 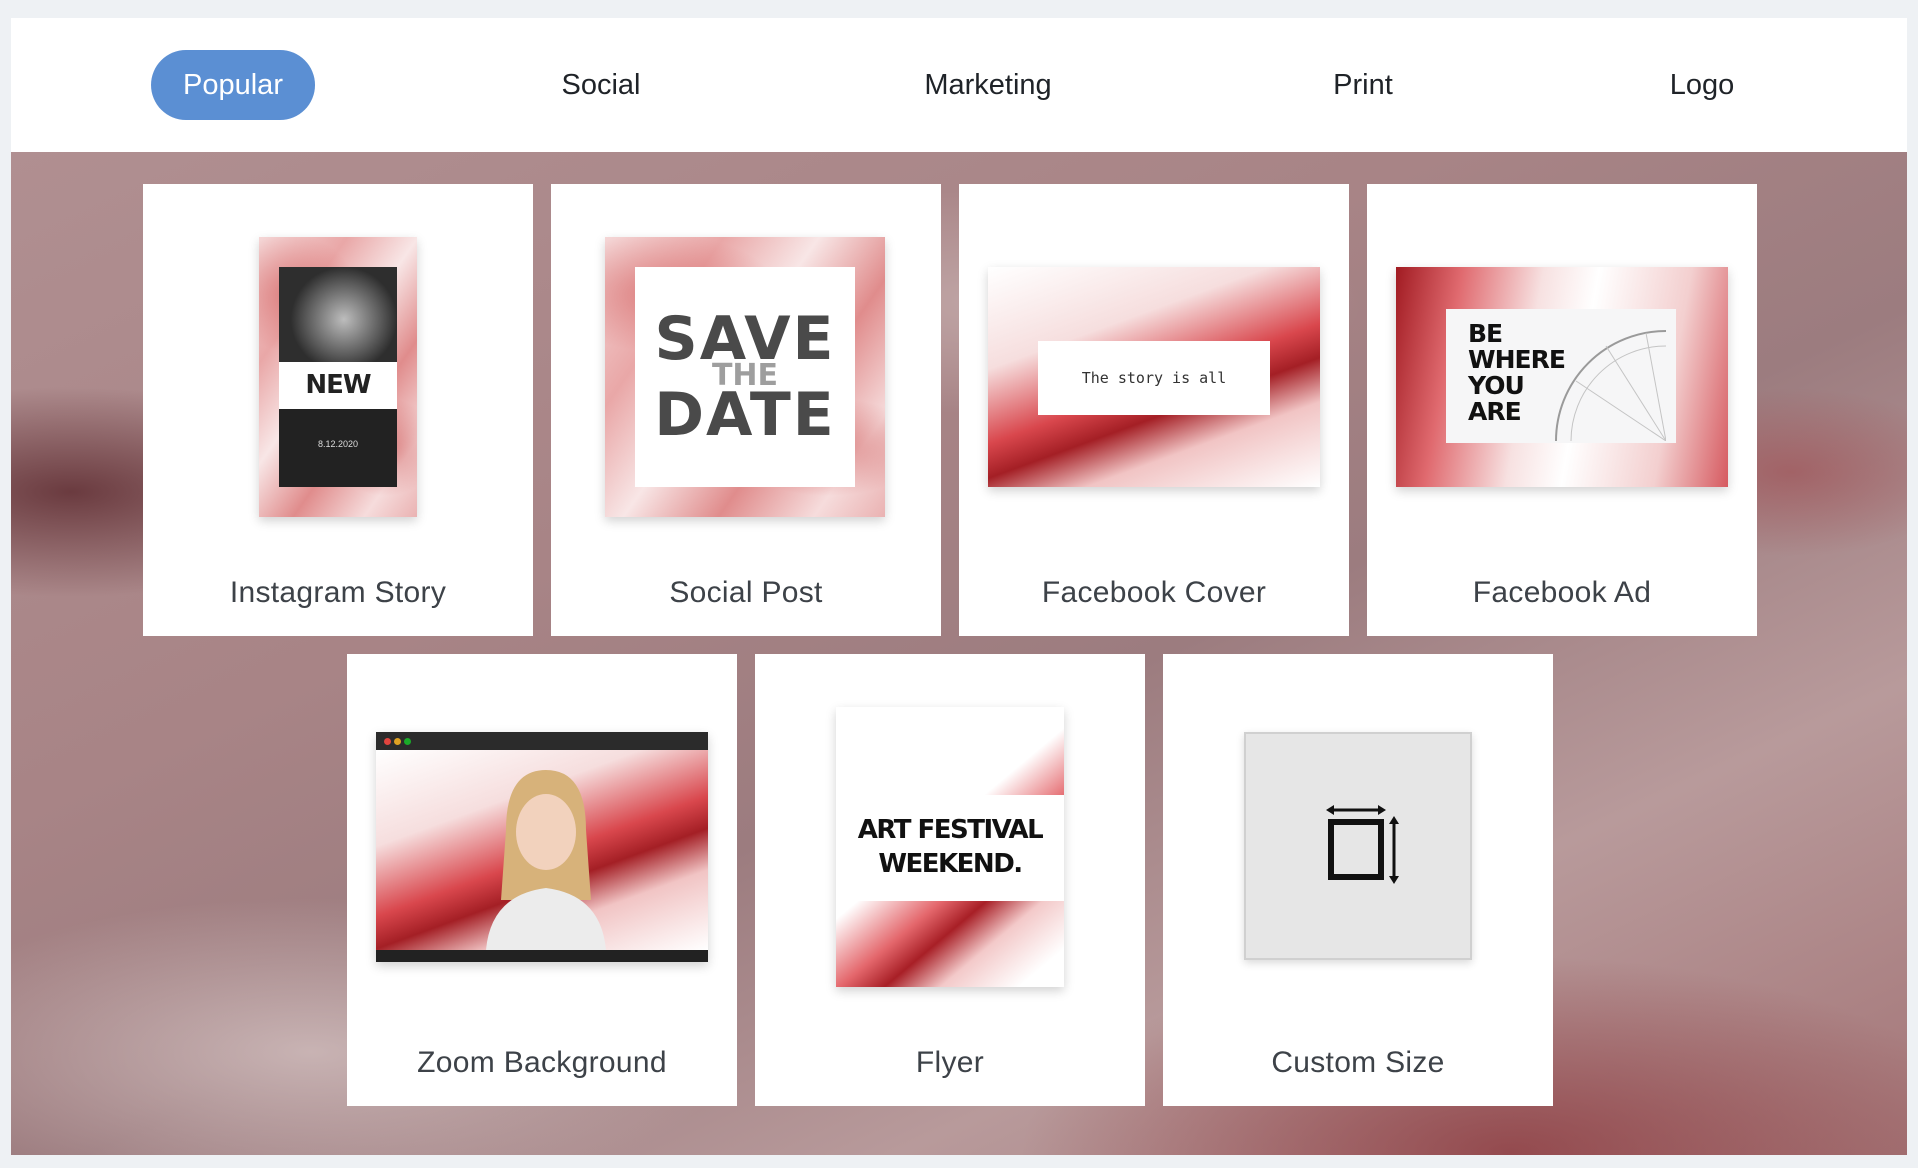 What do you see at coordinates (338, 444) in the screenshot?
I see `story-date: 8.12.2020` at bounding box center [338, 444].